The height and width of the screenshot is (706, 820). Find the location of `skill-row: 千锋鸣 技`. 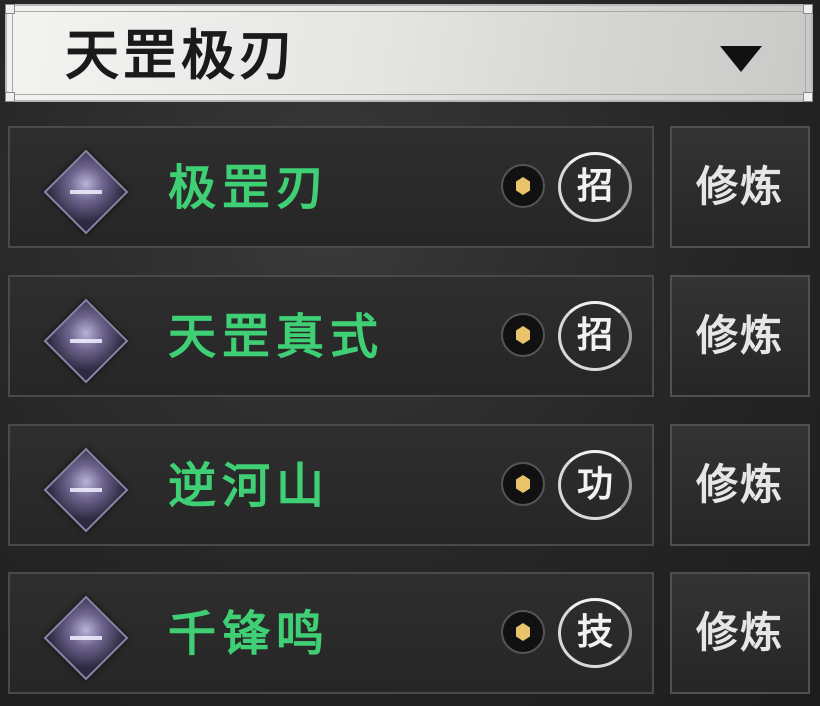

skill-row: 千锋鸣 技 is located at coordinates (331, 633).